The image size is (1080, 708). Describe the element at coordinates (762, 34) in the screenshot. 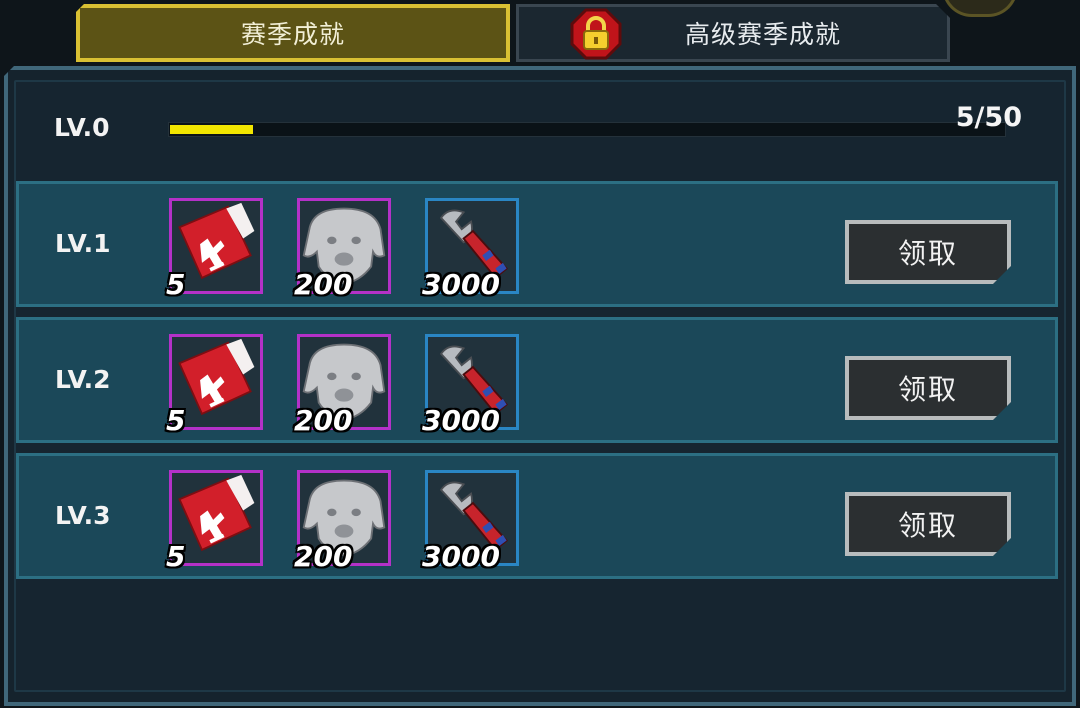

I see `tab-label: 高级赛季成就` at that location.